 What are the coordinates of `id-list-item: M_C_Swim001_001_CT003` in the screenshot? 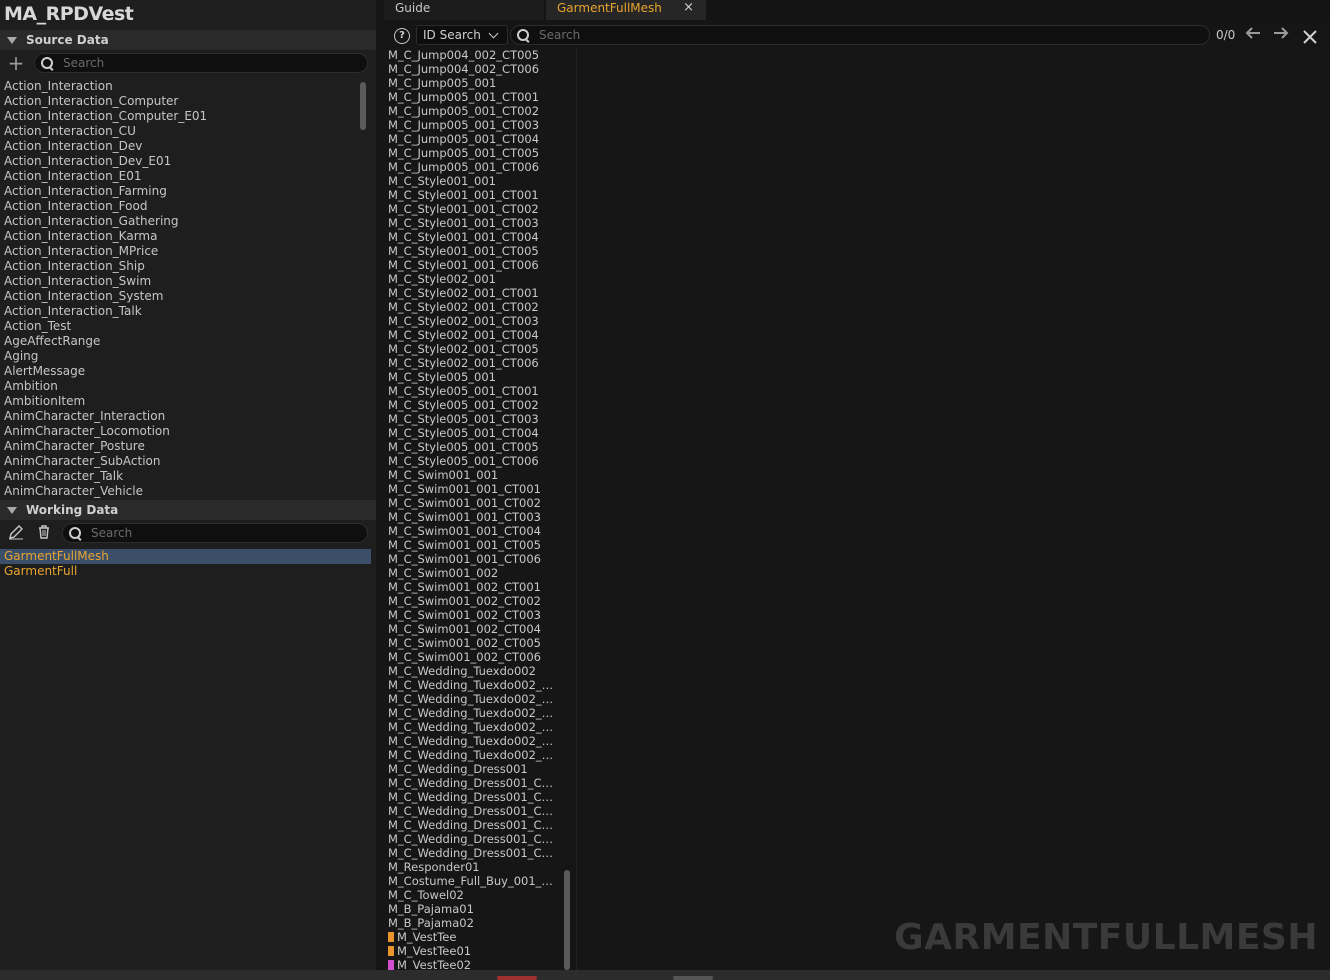 It's located at (472, 517).